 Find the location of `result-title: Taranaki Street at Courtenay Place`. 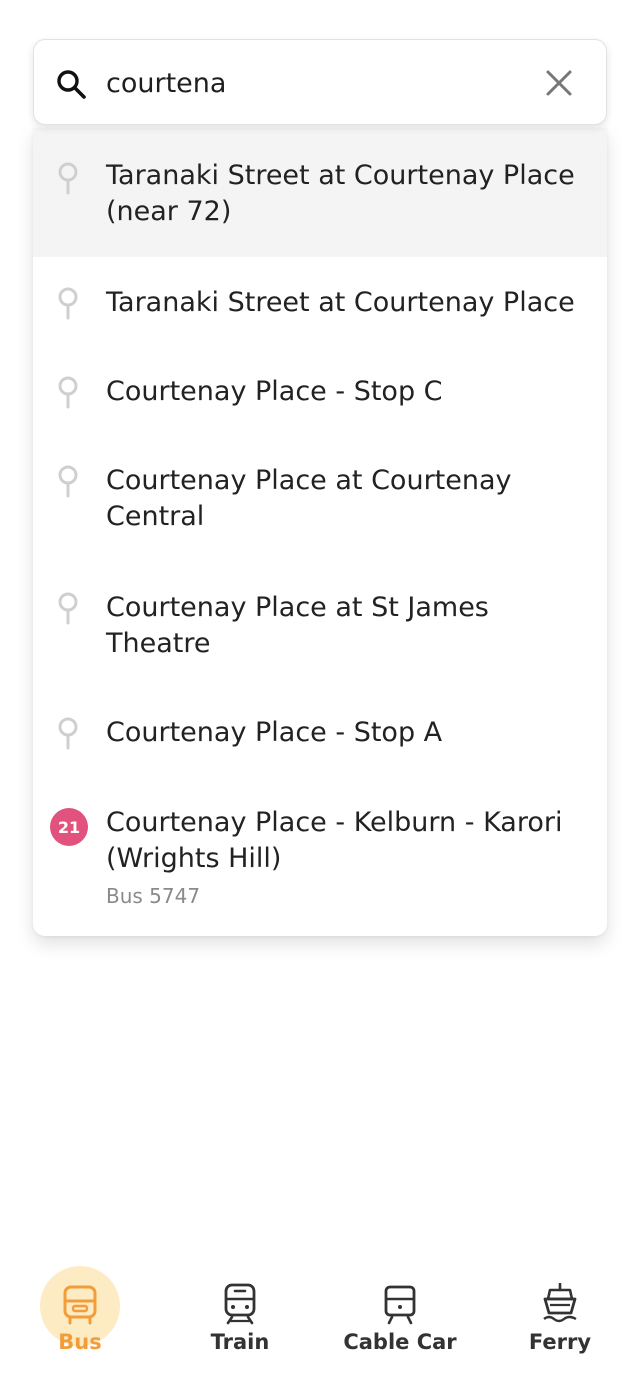

result-title: Taranaki Street at Courtenay Place is located at coordinates (340, 302).